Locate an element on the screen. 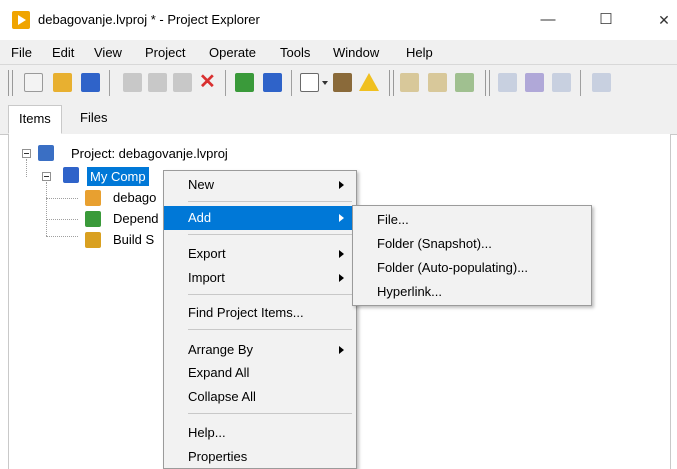 This screenshot has width=677, height=469. menu-tools: Tools is located at coordinates (295, 52).